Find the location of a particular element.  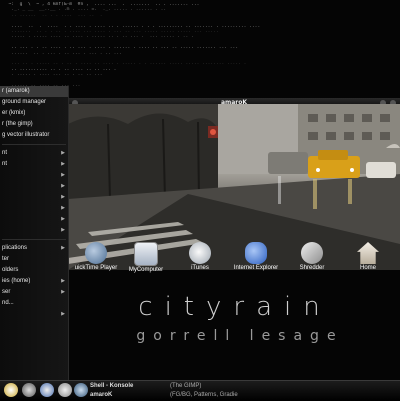

menu-item: r (the gimp) is located at coordinates (34, 124).